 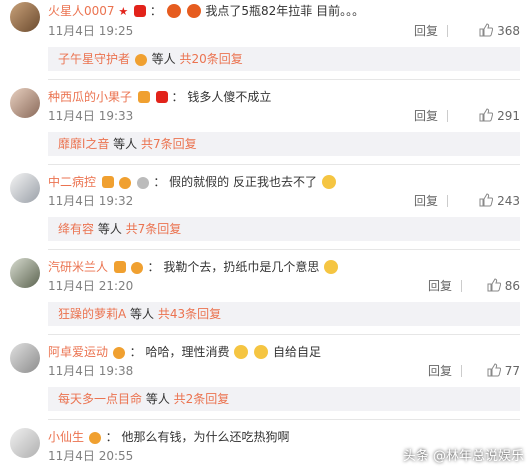 What do you see at coordinates (91, 201) in the screenshot?
I see `comment-time: 11月4日 19:32` at bounding box center [91, 201].